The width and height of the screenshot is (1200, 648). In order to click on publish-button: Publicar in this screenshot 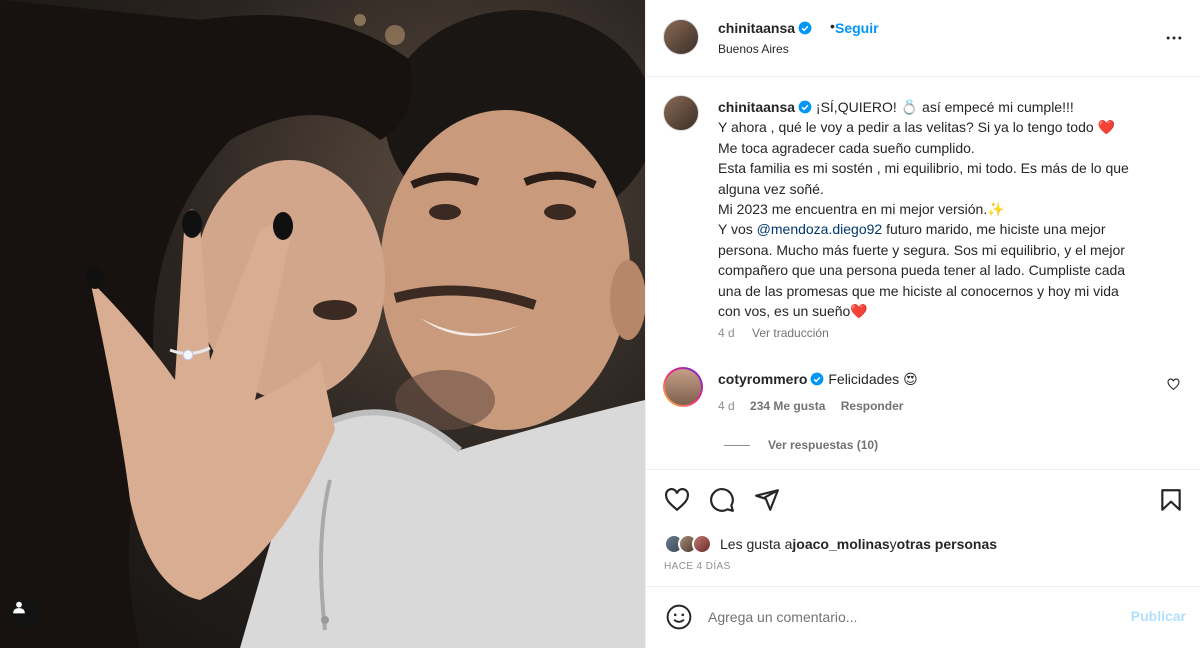, I will do `click(1158, 616)`.